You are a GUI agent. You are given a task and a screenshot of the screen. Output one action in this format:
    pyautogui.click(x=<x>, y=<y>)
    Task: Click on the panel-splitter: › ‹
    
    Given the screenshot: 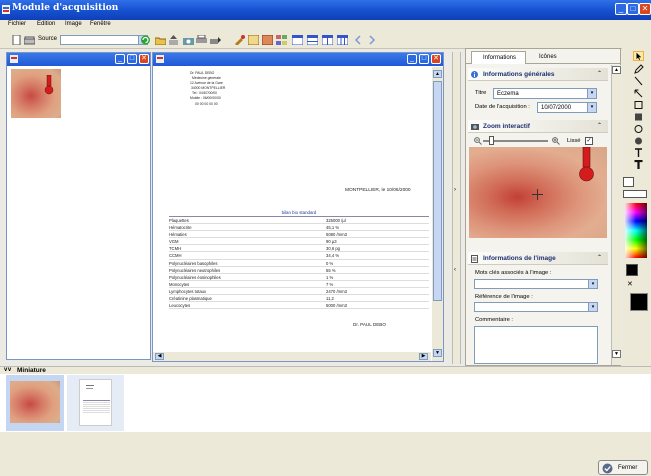 What is the action you would take?
    pyautogui.click(x=456, y=208)
    